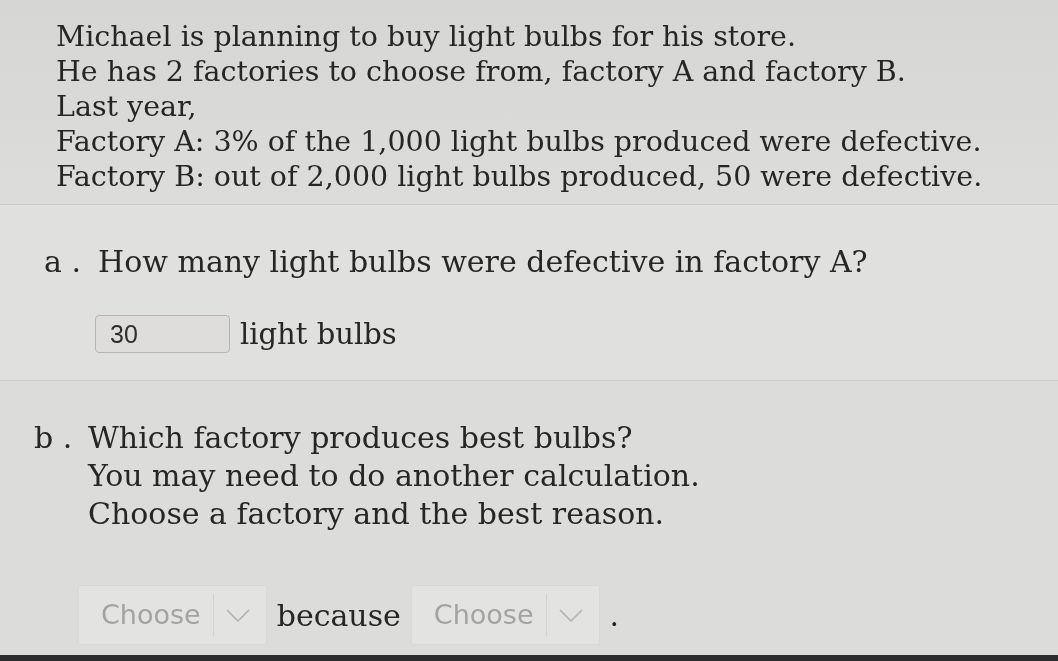 The image size is (1058, 661). Describe the element at coordinates (614, 615) in the screenshot. I see `sentence-end-text: .` at that location.